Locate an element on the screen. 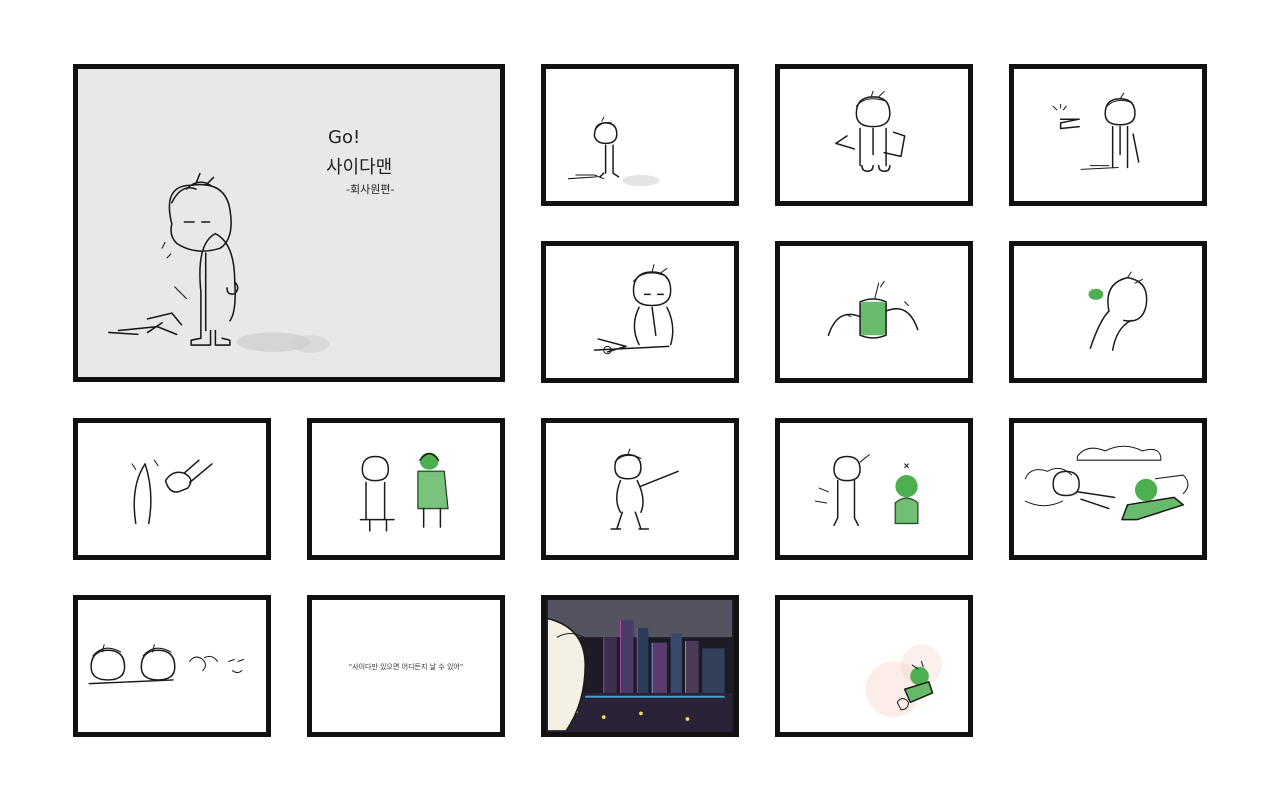  worker-and-hero-drawing is located at coordinates (404, 492).